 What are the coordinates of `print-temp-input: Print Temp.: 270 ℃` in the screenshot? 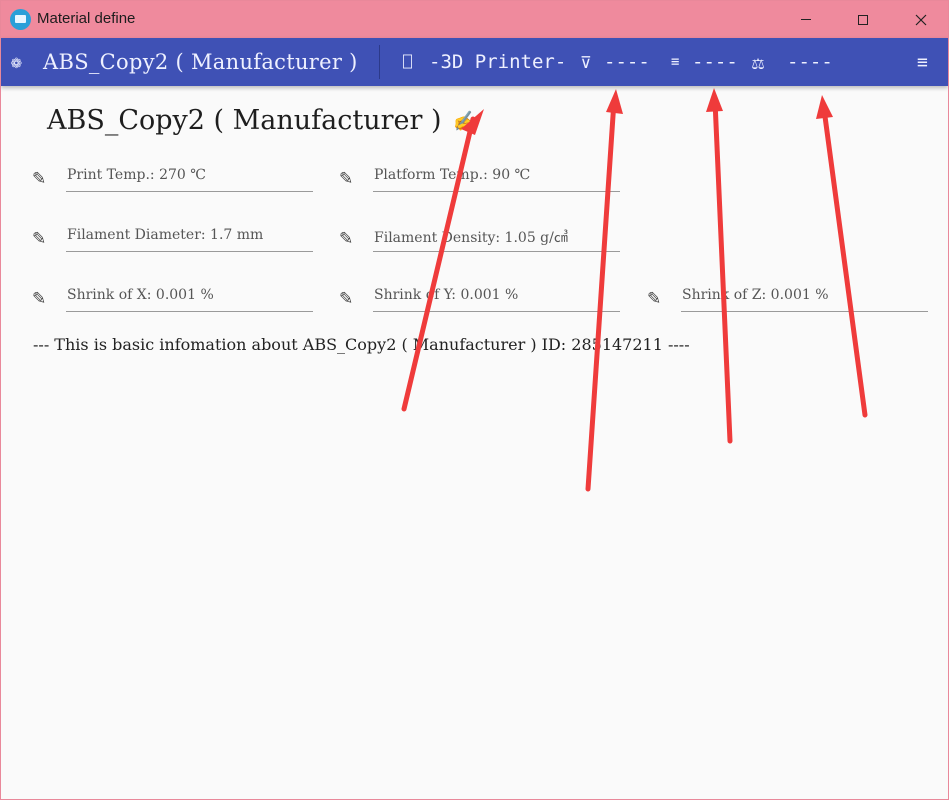 It's located at (189, 176).